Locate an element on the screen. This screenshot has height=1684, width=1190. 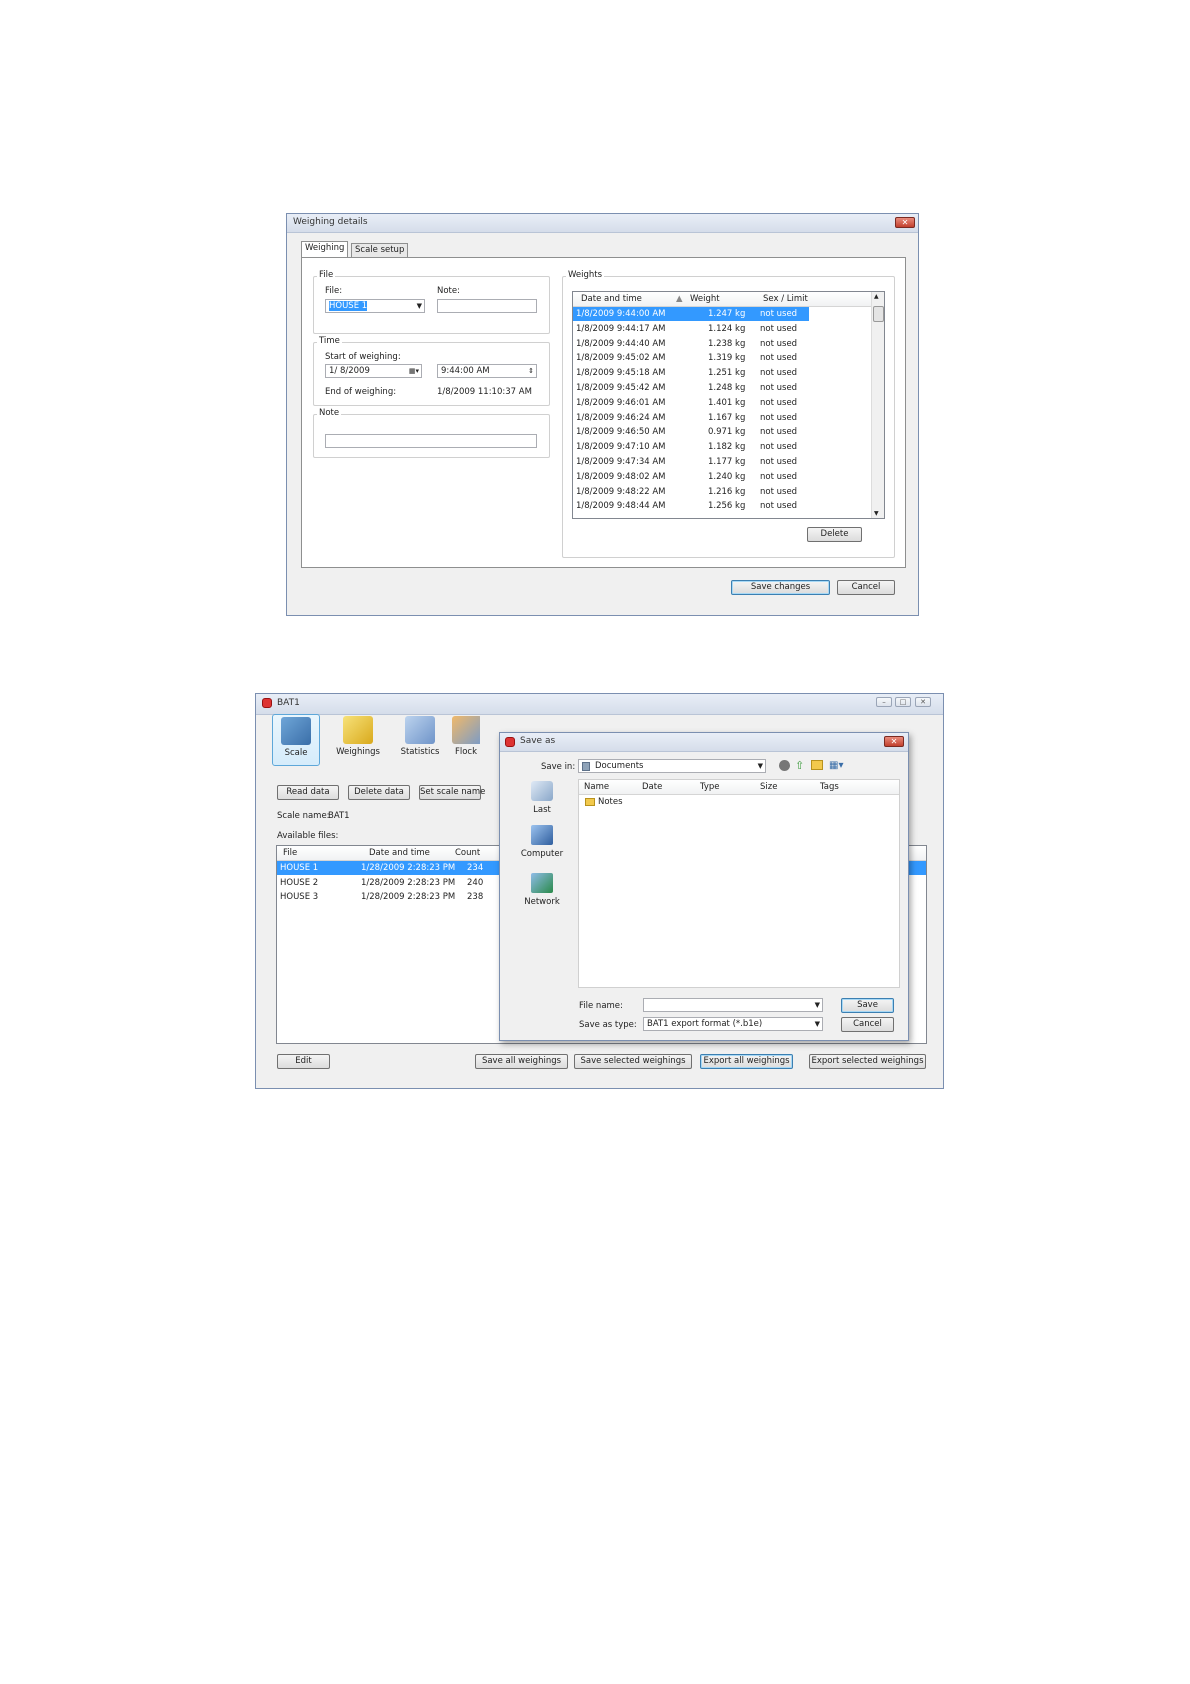
cell-weight: 1.216 kg is located at coordinates (727, 491).